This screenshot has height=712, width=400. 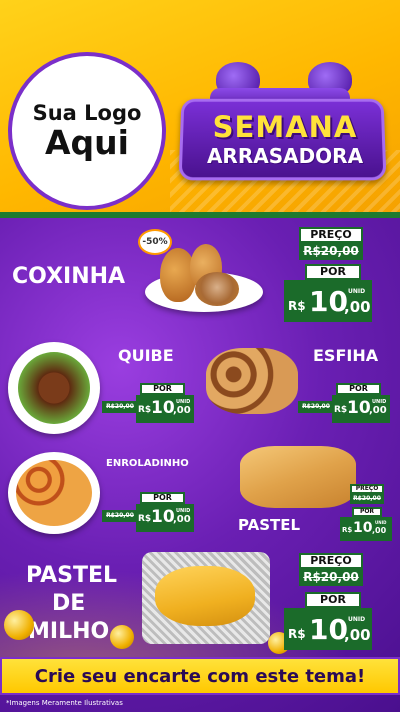 What do you see at coordinates (205, 596) in the screenshot?
I see `pastel-de-milho-image` at bounding box center [205, 596].